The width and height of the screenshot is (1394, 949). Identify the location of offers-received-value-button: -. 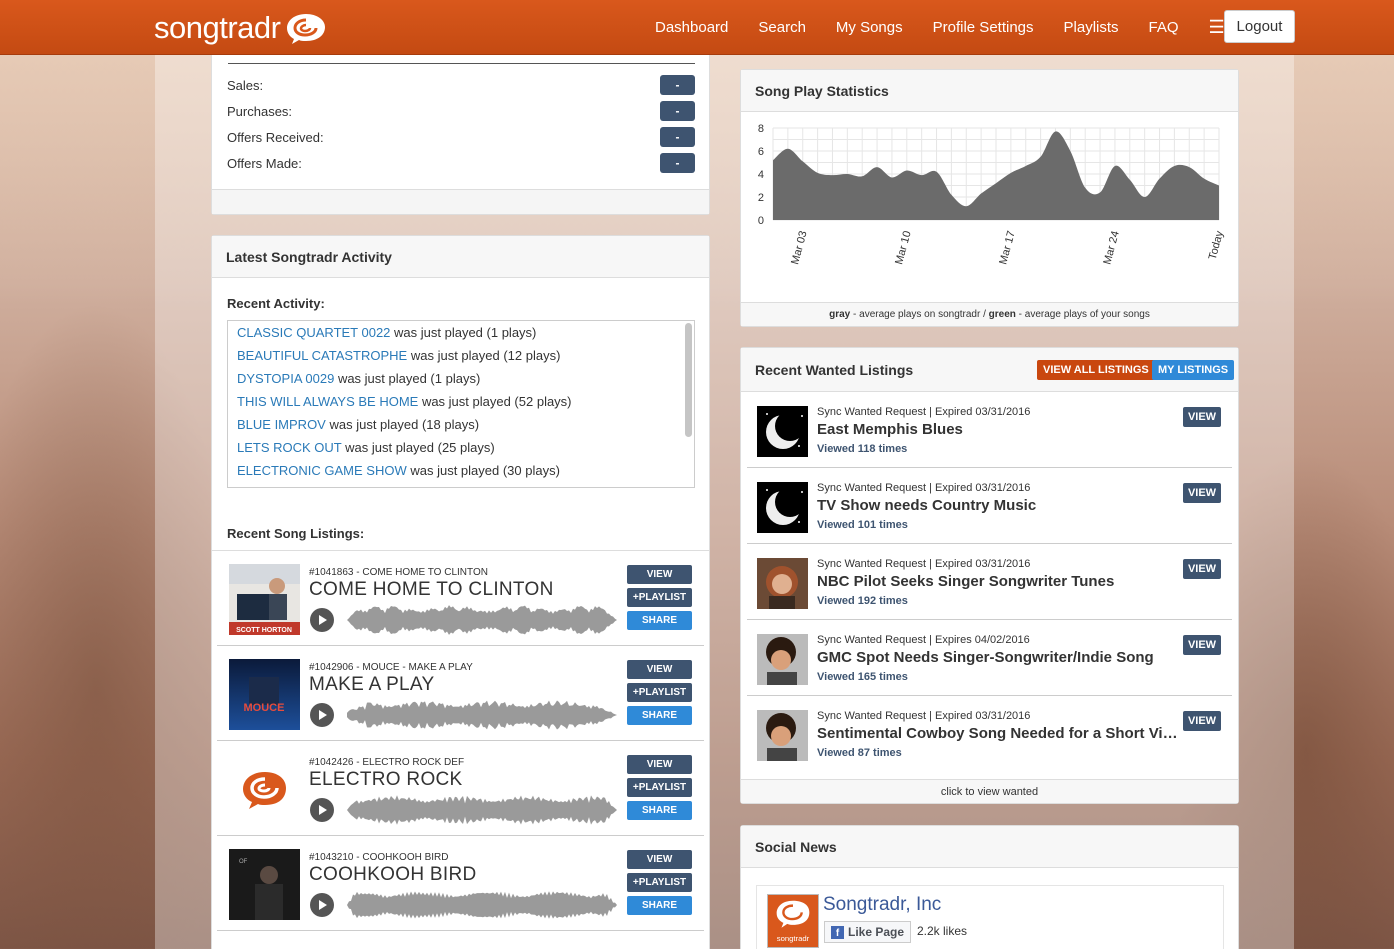
(677, 137).